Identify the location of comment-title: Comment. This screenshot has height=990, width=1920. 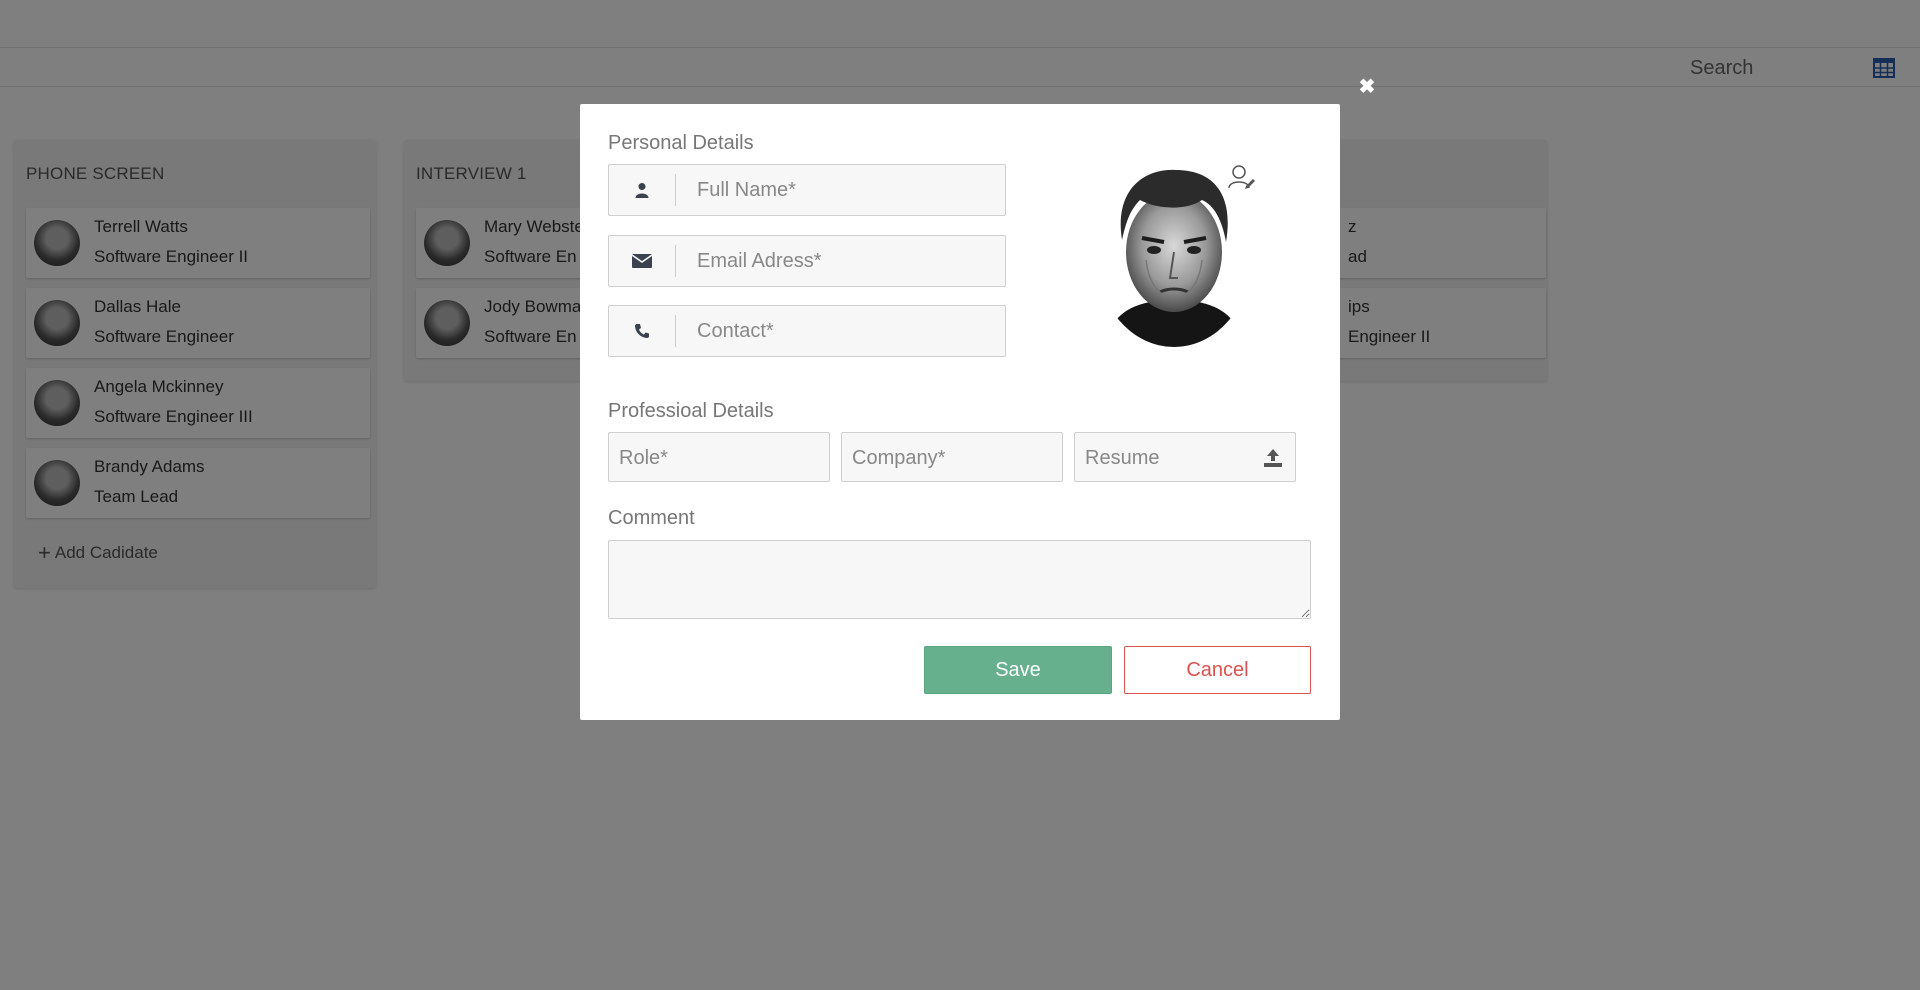
(651, 518).